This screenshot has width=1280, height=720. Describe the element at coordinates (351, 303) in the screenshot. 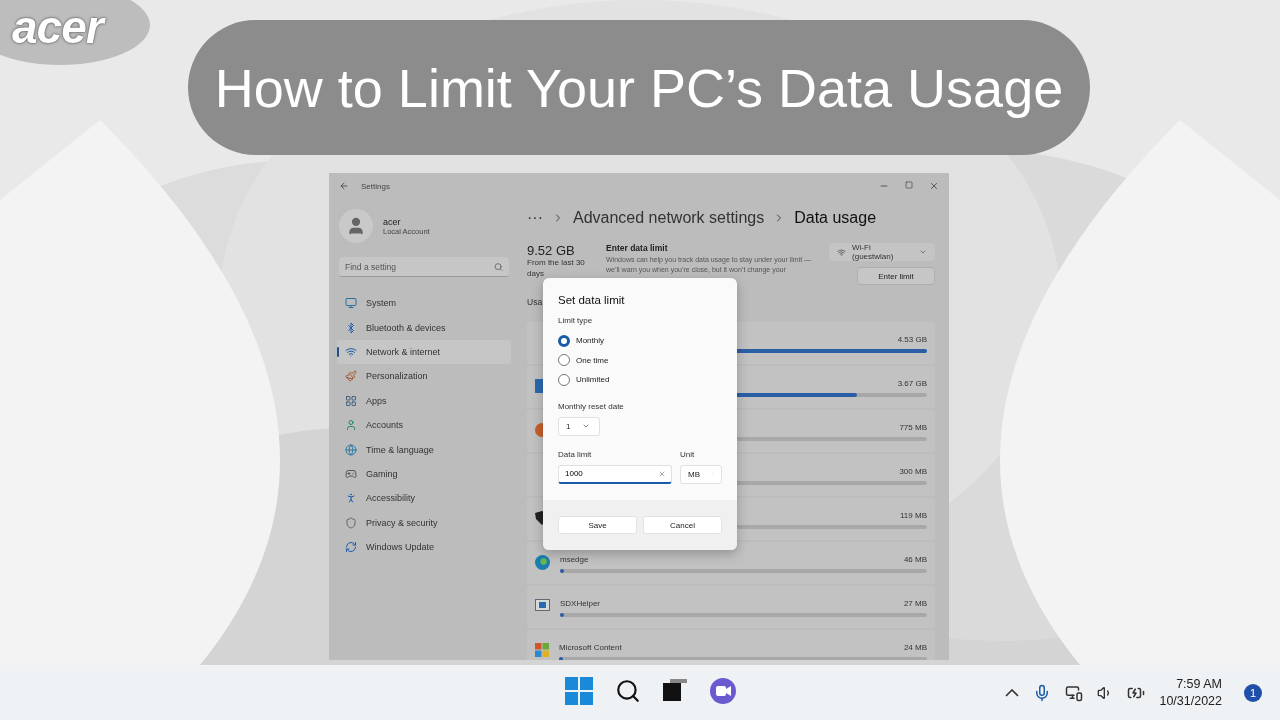

I see `monitor-icon` at that location.